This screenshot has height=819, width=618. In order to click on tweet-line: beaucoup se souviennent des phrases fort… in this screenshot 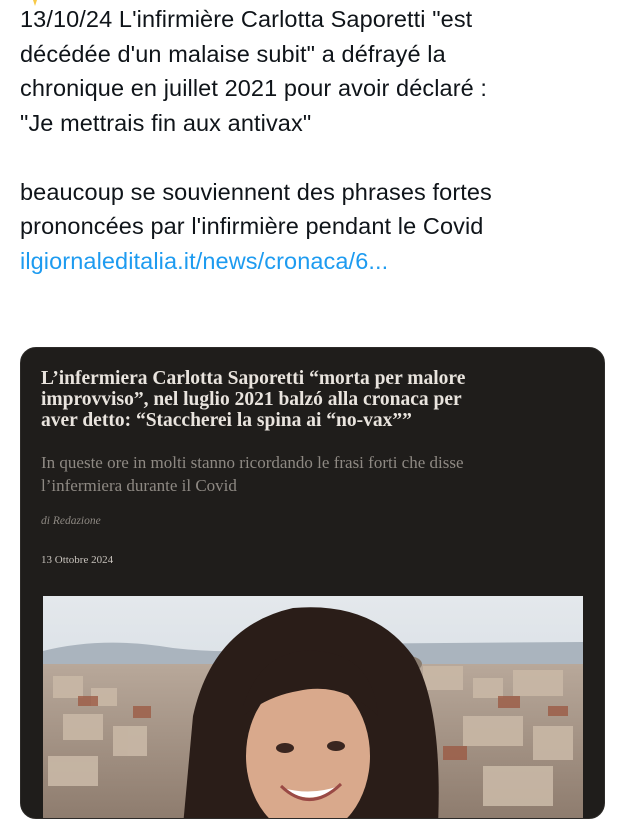, I will do `click(256, 191)`.